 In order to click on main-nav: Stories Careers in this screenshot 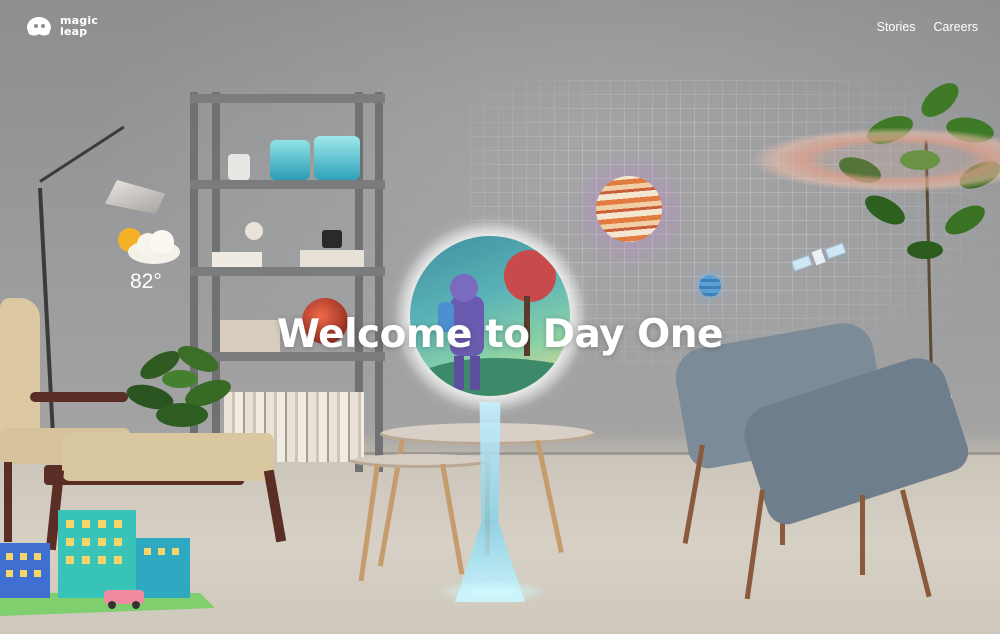, I will do `click(927, 27)`.